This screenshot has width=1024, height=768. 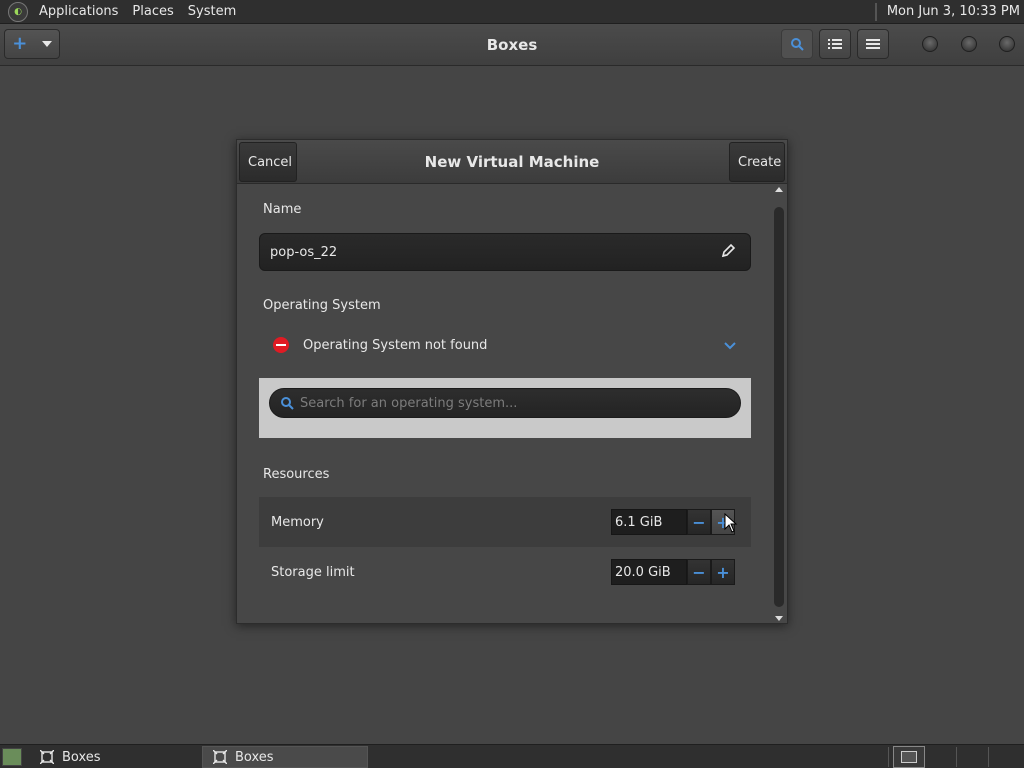 What do you see at coordinates (512, 756) in the screenshot?
I see `bottom-panel: Boxes Boxes` at bounding box center [512, 756].